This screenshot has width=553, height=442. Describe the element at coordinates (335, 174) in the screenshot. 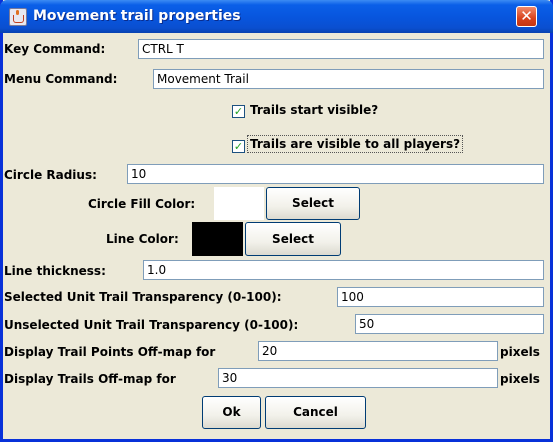

I see `circle-radius-field: 10` at that location.